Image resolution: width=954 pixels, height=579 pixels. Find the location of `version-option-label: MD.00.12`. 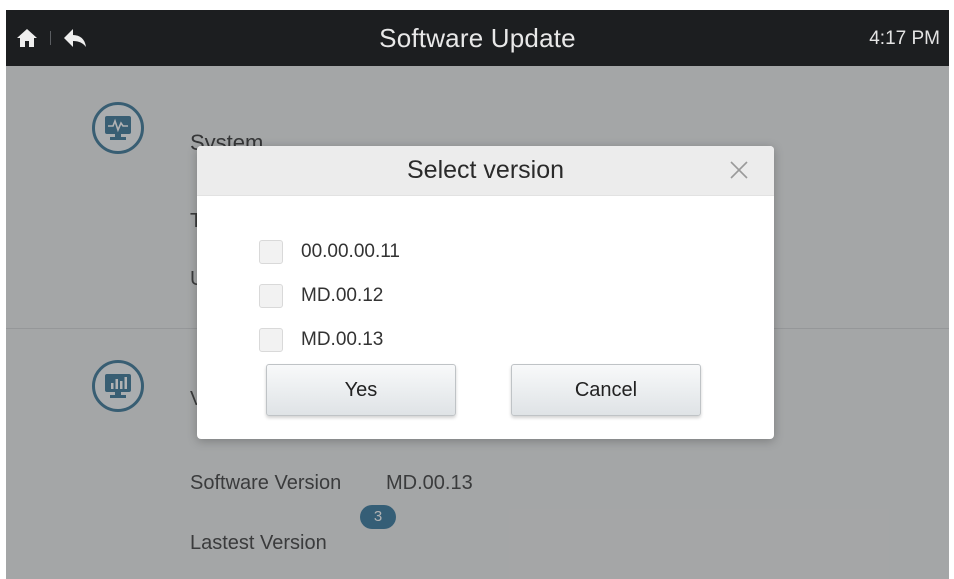

version-option-label: MD.00.12 is located at coordinates (342, 295).